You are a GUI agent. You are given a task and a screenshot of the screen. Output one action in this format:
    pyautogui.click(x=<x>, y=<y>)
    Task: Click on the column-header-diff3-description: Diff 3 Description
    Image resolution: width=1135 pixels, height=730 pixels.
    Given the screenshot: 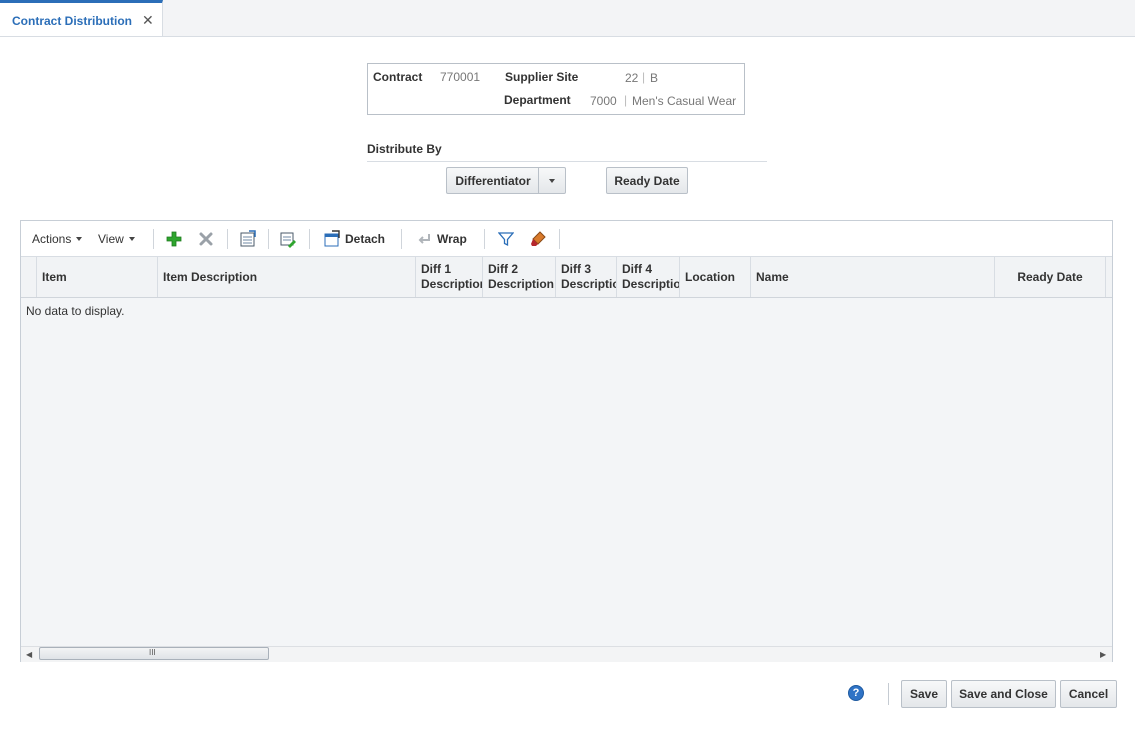 What is the action you would take?
    pyautogui.click(x=586, y=277)
    